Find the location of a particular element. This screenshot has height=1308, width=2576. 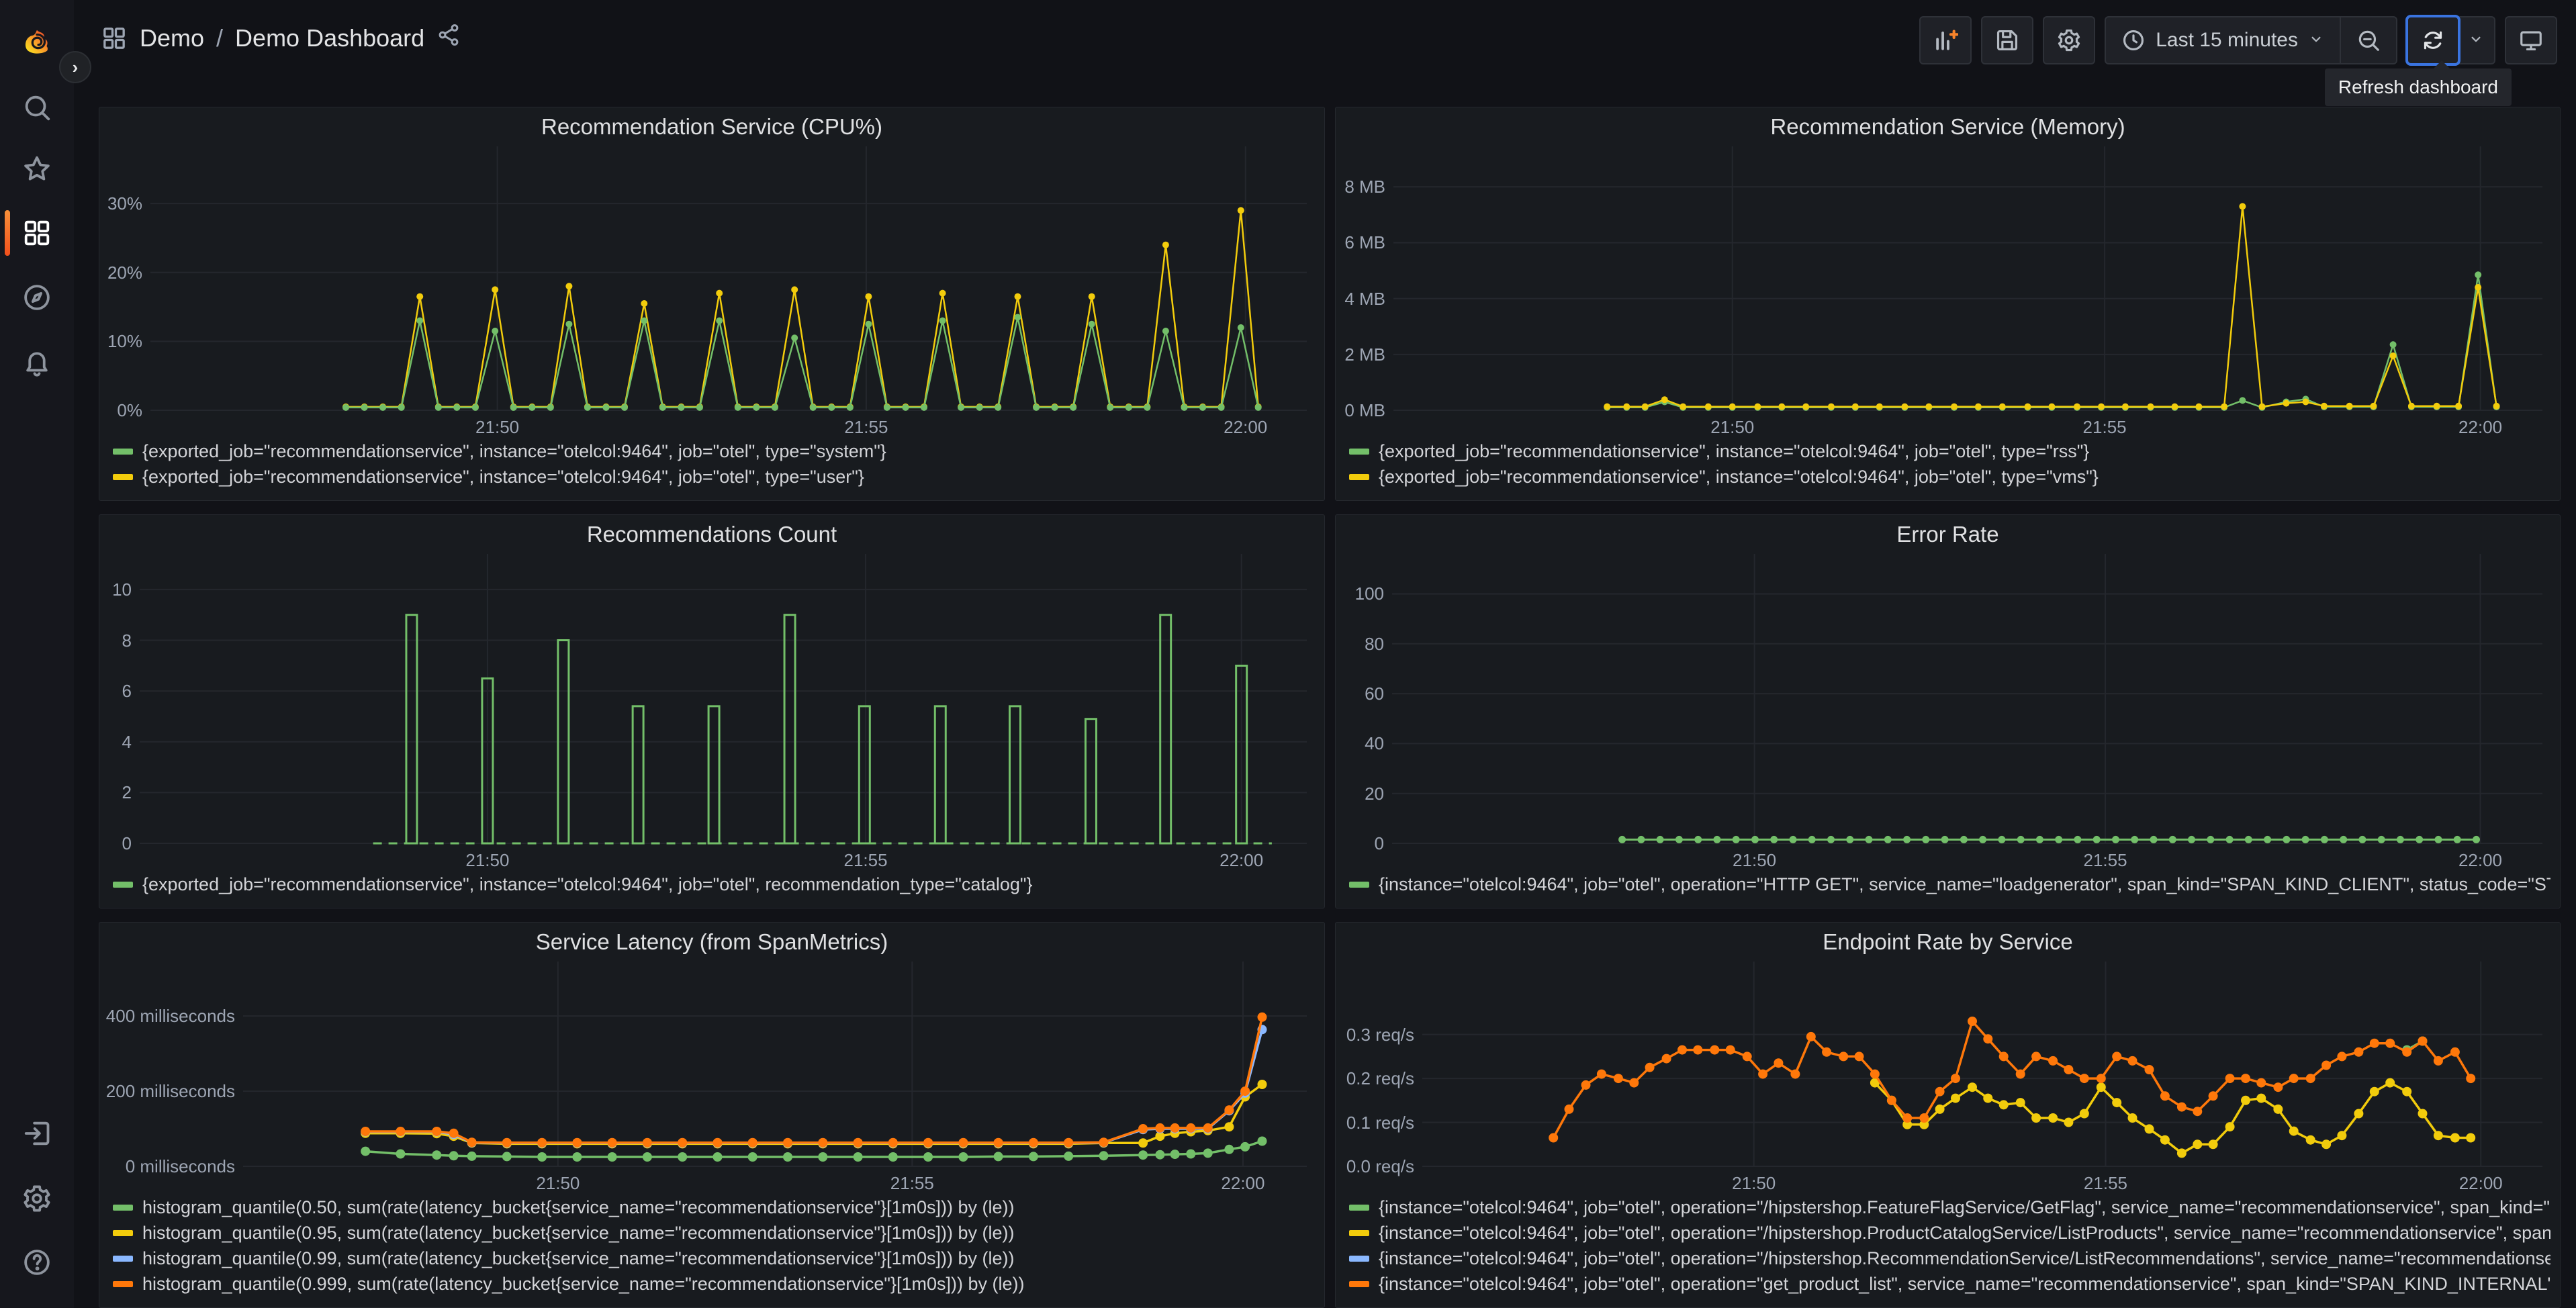

monitor-icon is located at coordinates (2531, 41).